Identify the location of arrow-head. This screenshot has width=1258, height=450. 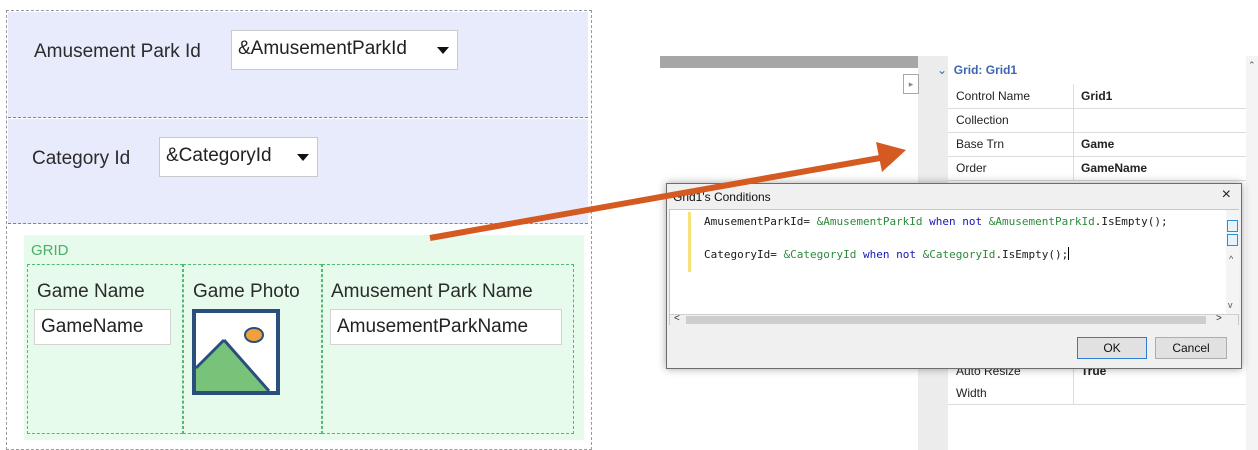
(891, 157).